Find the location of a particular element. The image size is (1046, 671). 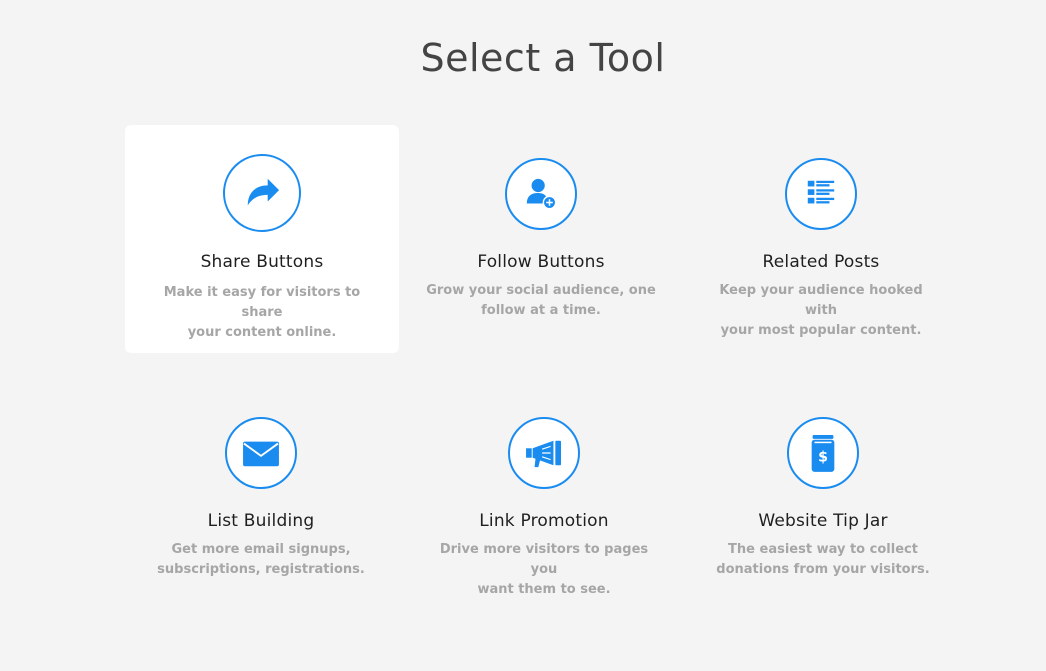

tool-description-line: follow at a time. is located at coordinates (541, 310).